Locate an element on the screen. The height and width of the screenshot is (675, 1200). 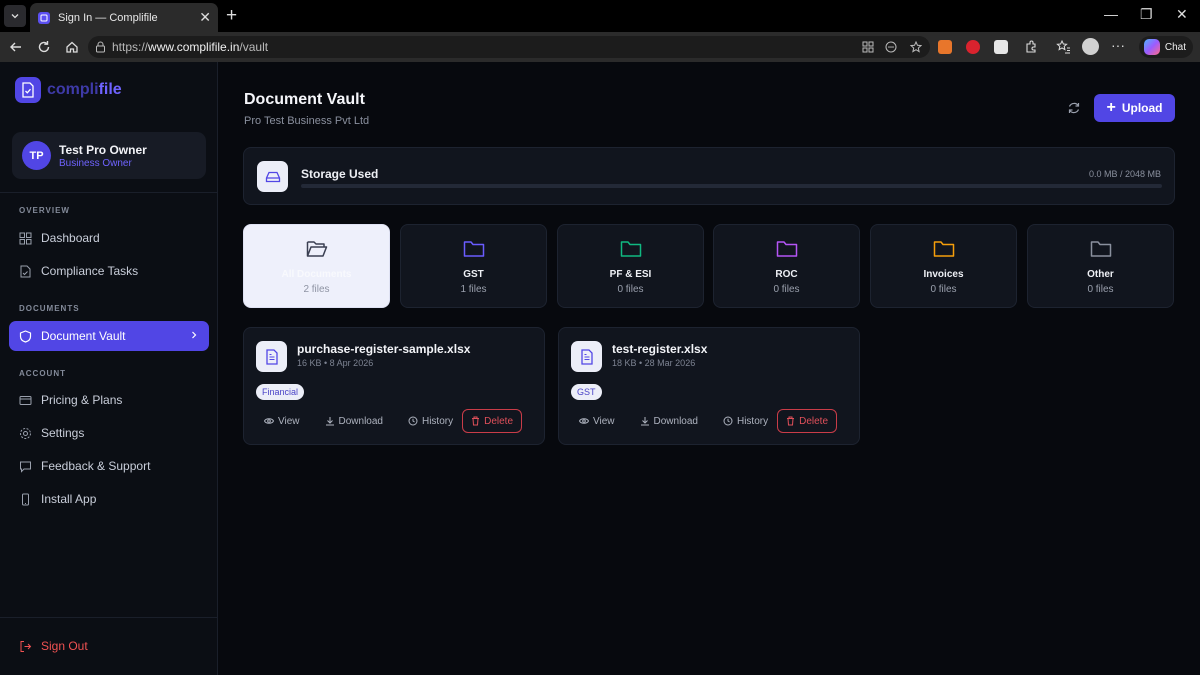
chevron-right-icon is located at coordinates (194, 335).